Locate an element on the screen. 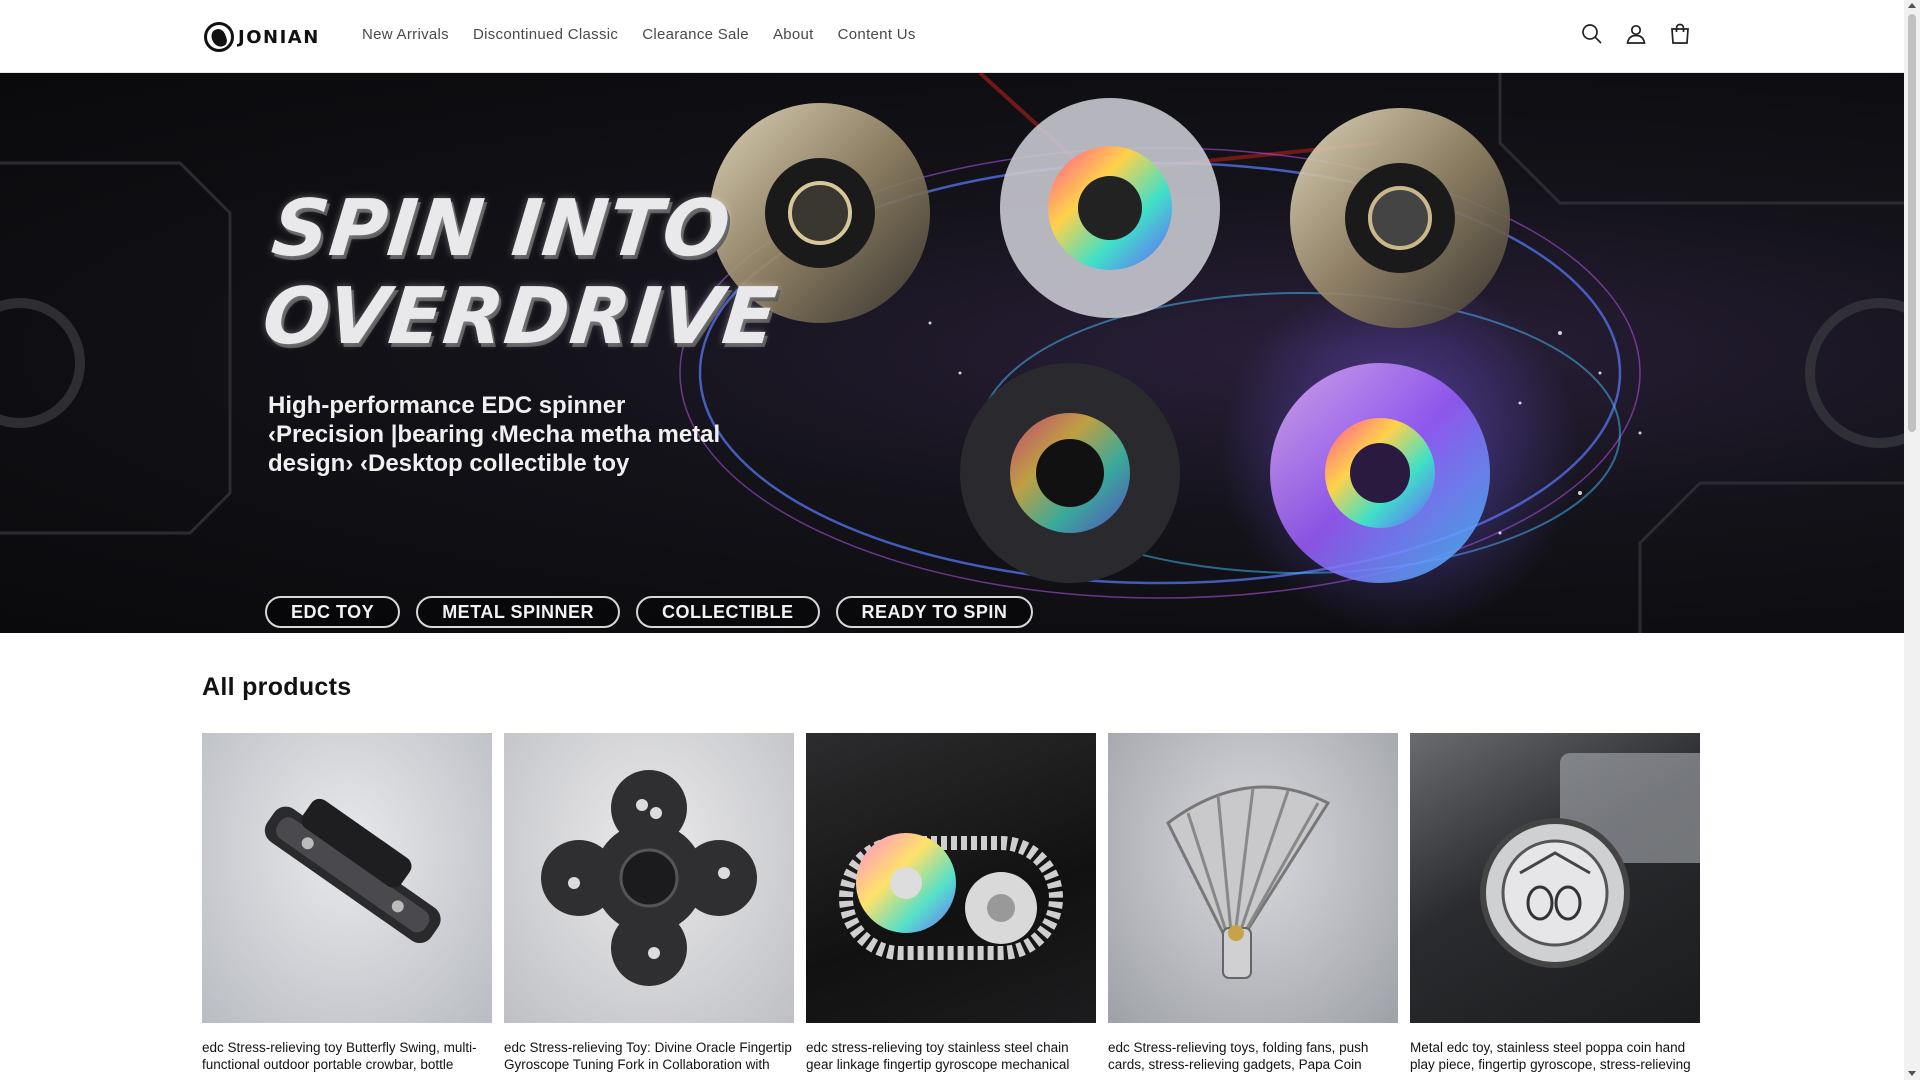 Image resolution: width=1920 pixels, height=1080 pixels. logo-text: JONIAN is located at coordinates (279, 37).